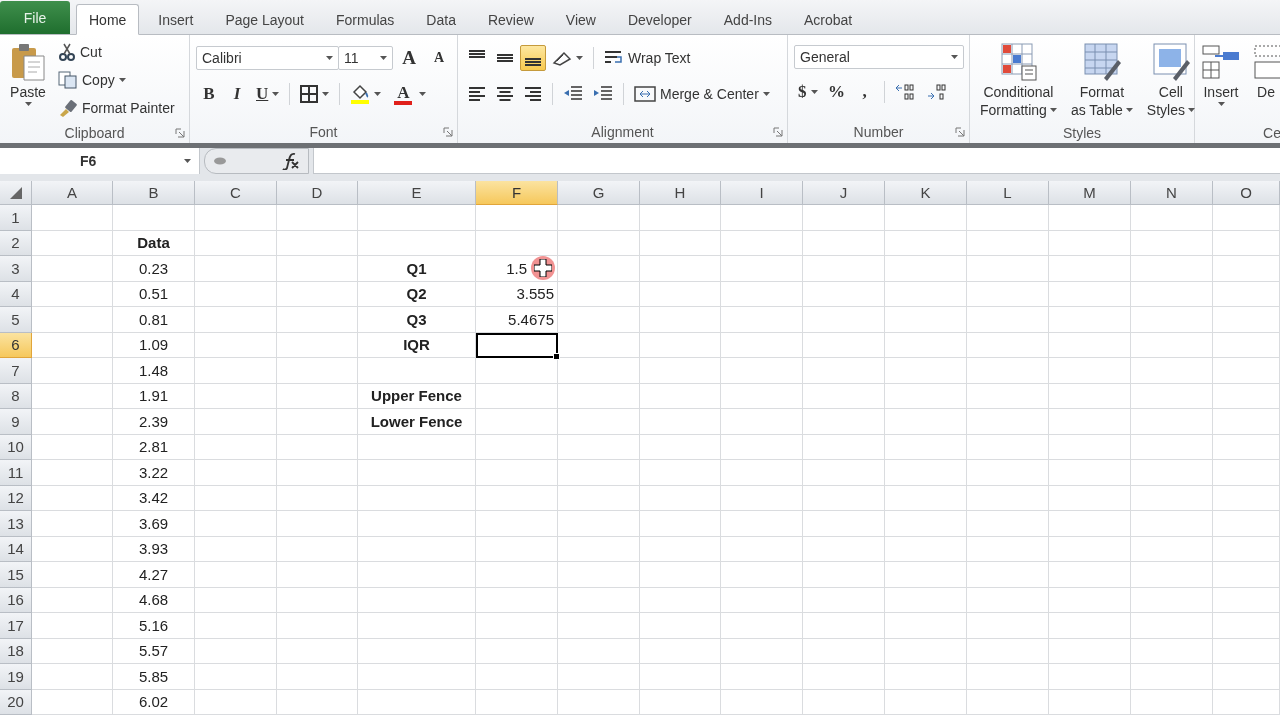  What do you see at coordinates (864, 92) in the screenshot?
I see `comma-style-button: ,` at bounding box center [864, 92].